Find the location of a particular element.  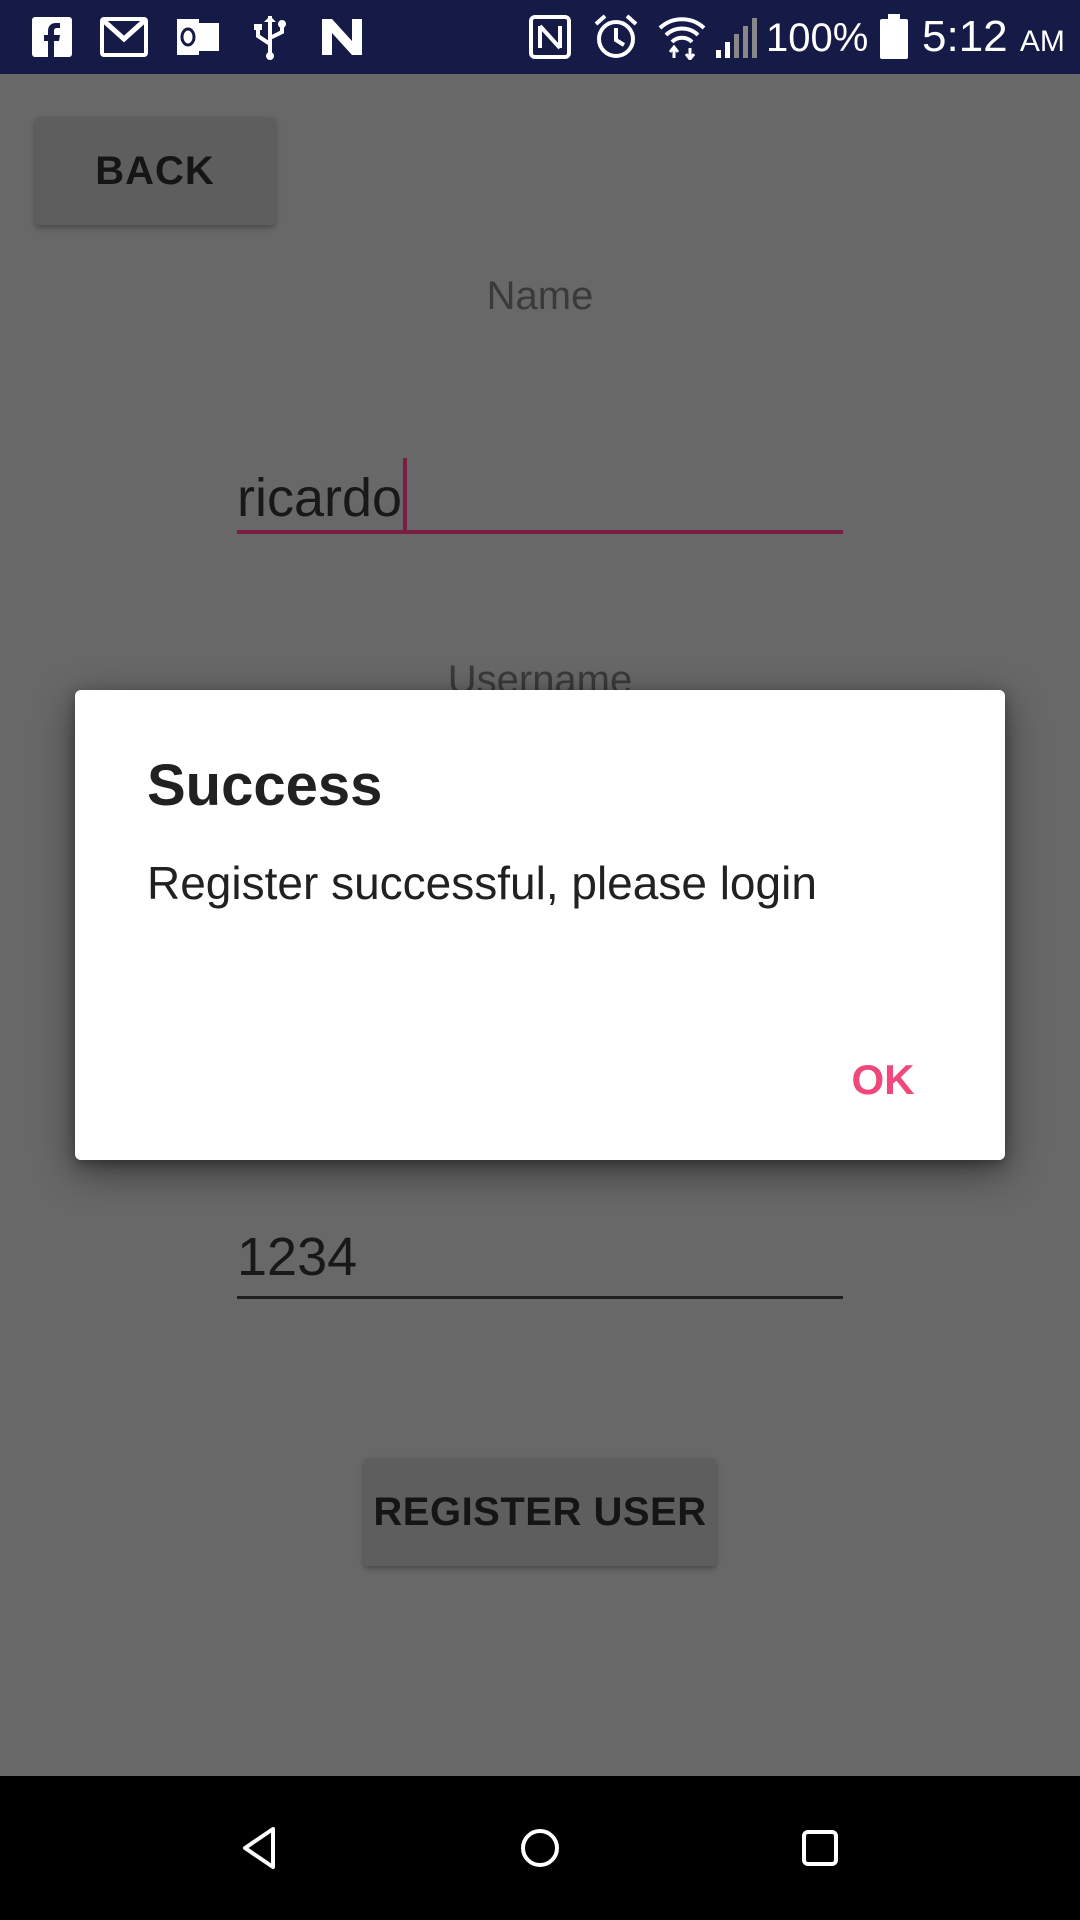

dialog-title: Success is located at coordinates (265, 785).